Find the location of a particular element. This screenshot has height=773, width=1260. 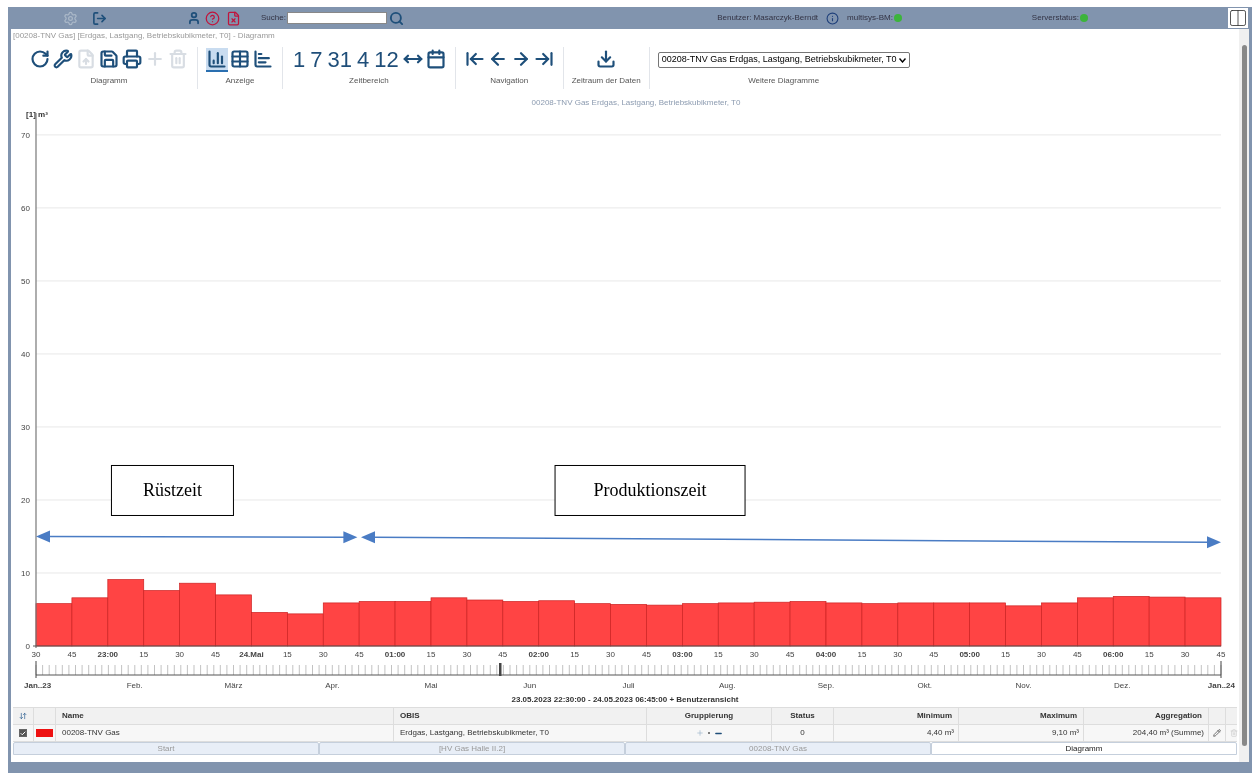

status-label: Serverstatus: is located at coordinates (1055, 18).